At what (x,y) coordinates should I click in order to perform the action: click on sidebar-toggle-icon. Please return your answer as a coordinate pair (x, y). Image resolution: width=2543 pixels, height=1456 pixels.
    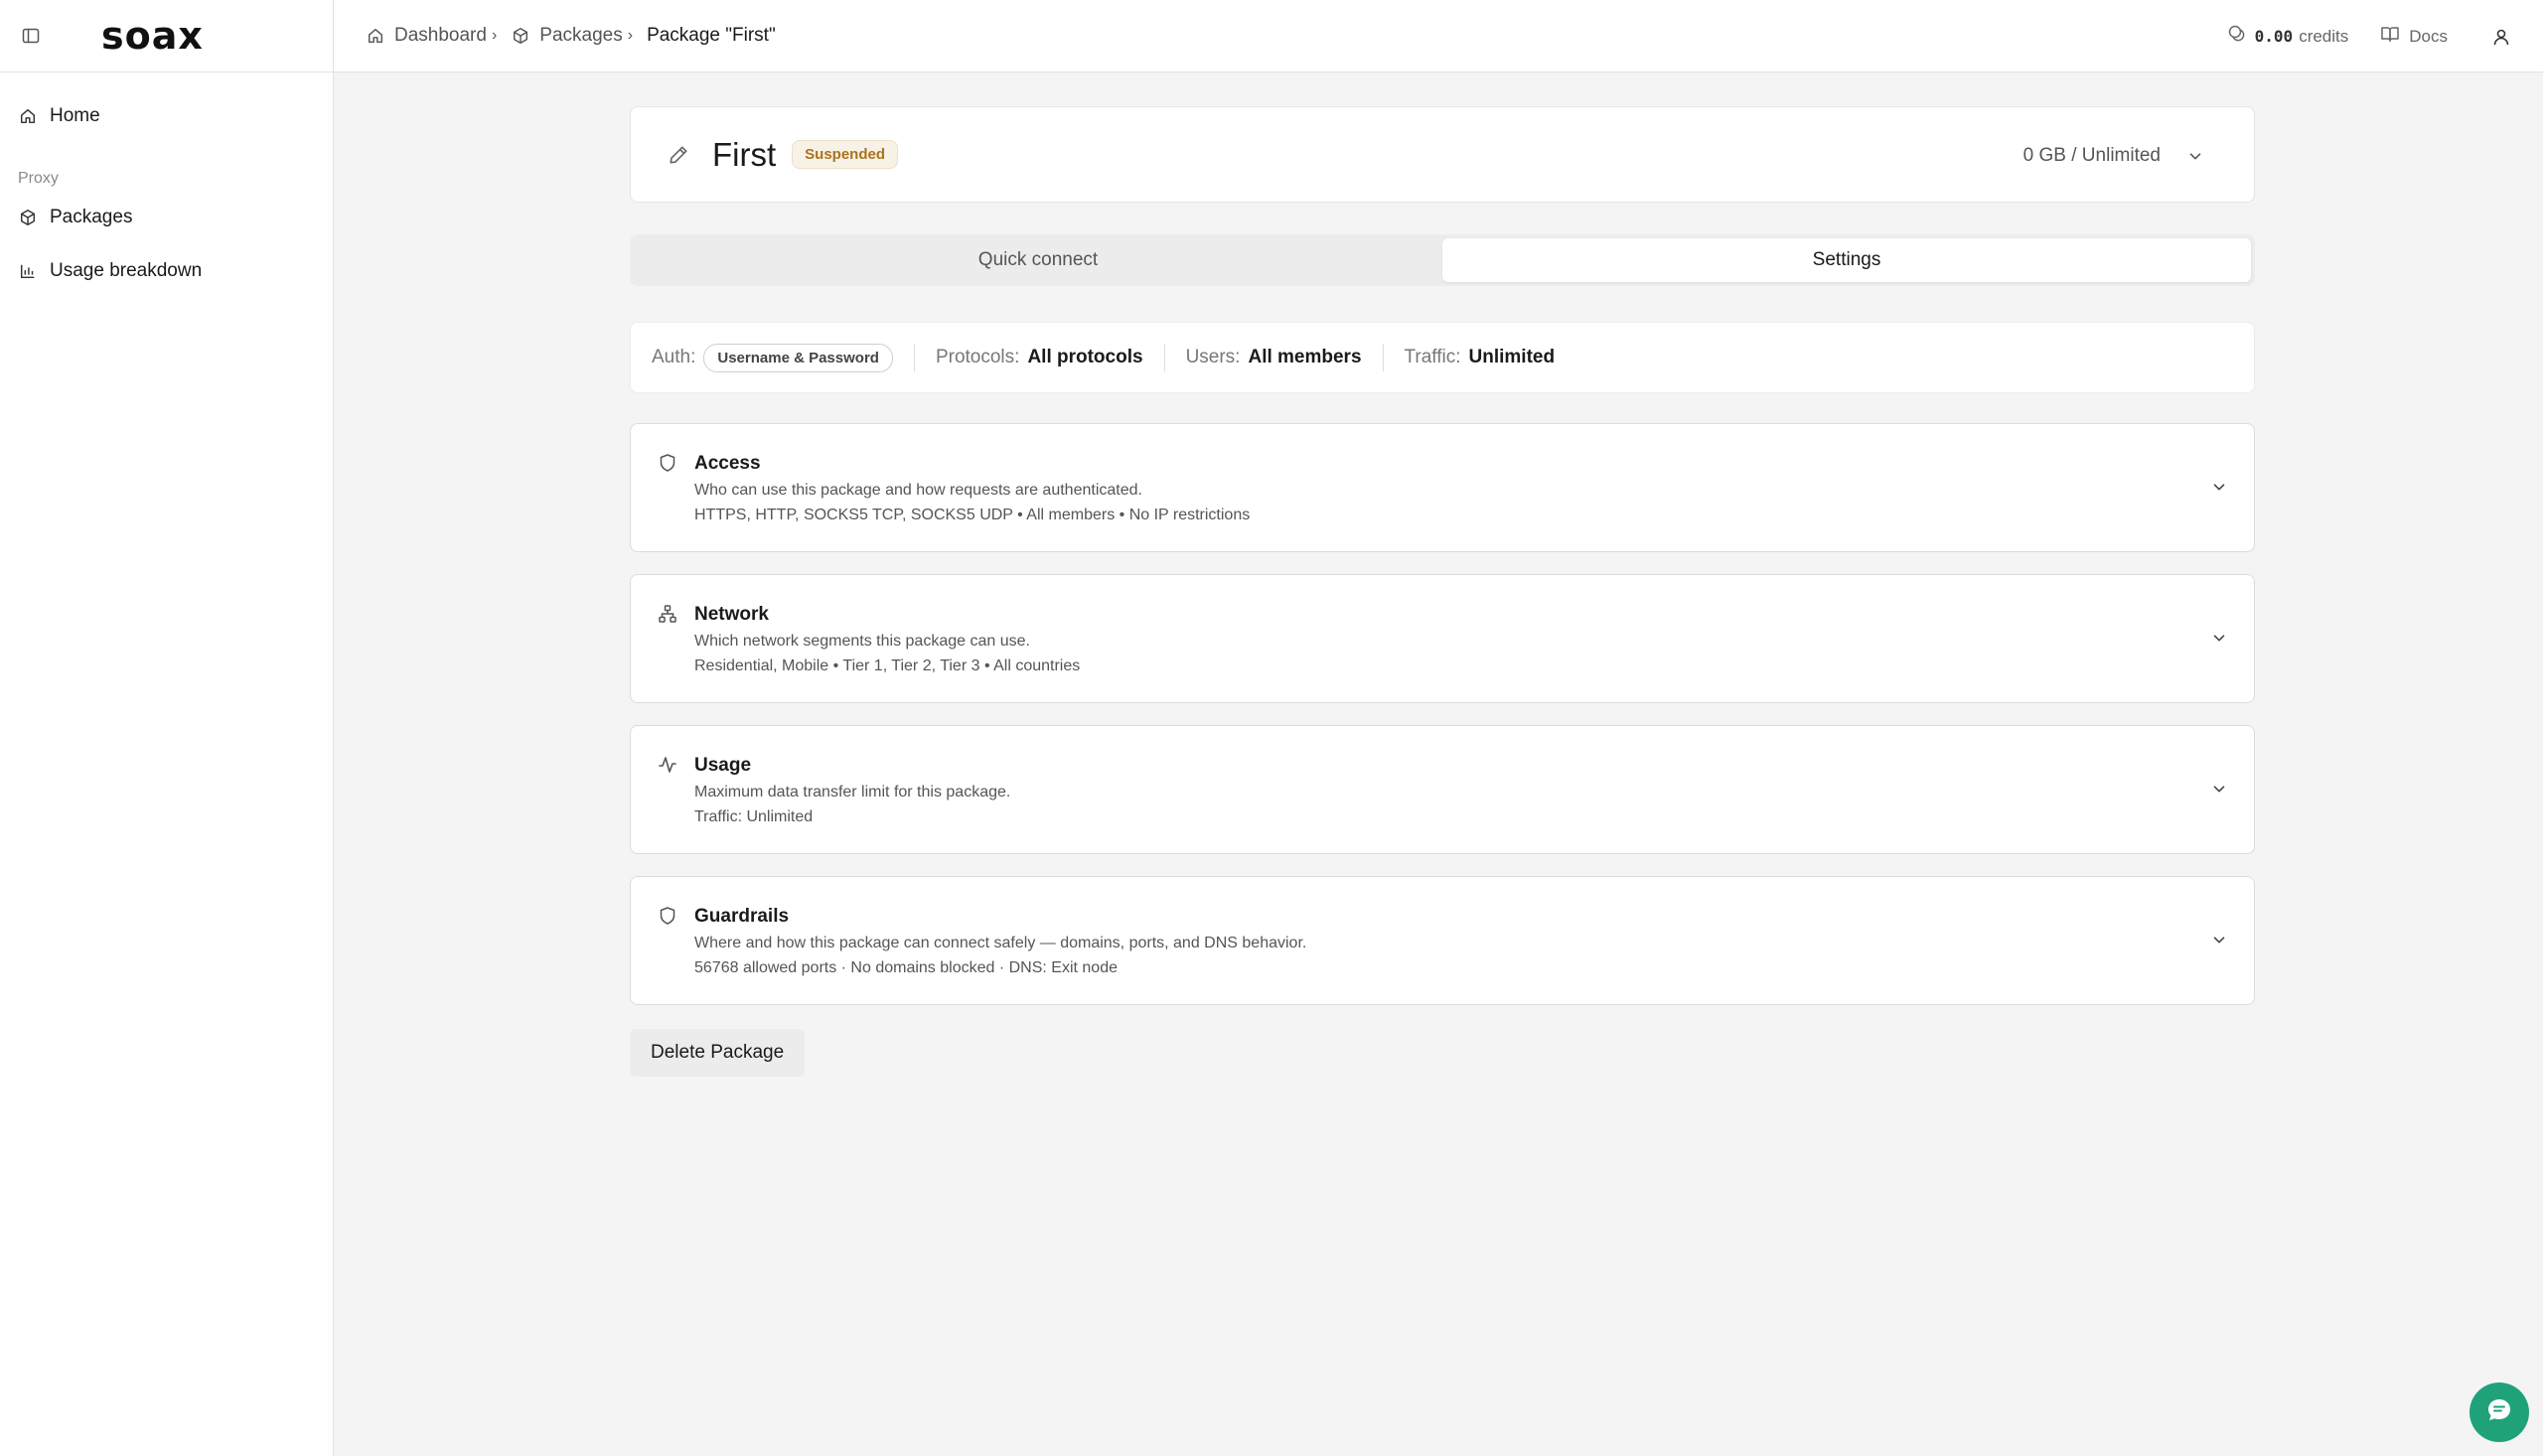
    Looking at the image, I should click on (31, 36).